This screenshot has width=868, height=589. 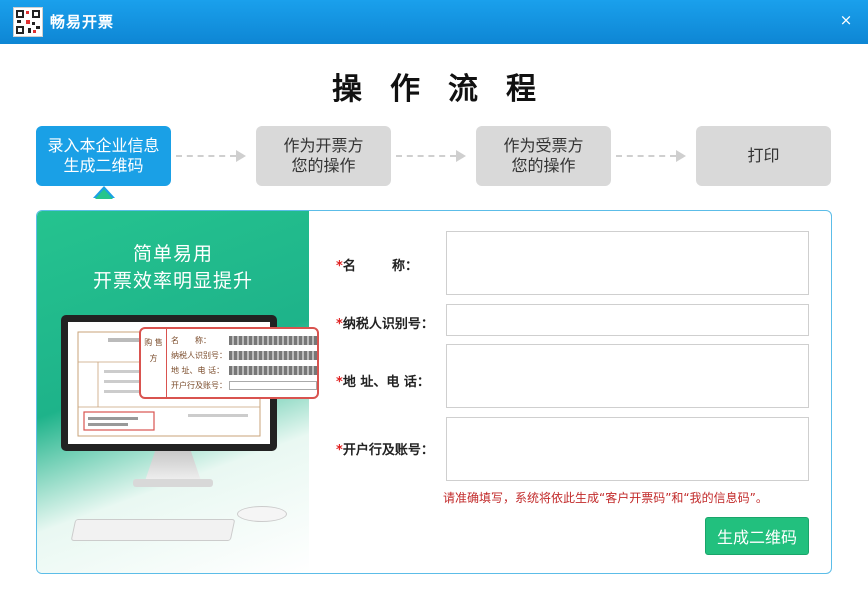 I want to click on form-hint: 请准确填写，系统将依此生成“客户开票码”和“我的信息码”。, so click(x=605, y=498).